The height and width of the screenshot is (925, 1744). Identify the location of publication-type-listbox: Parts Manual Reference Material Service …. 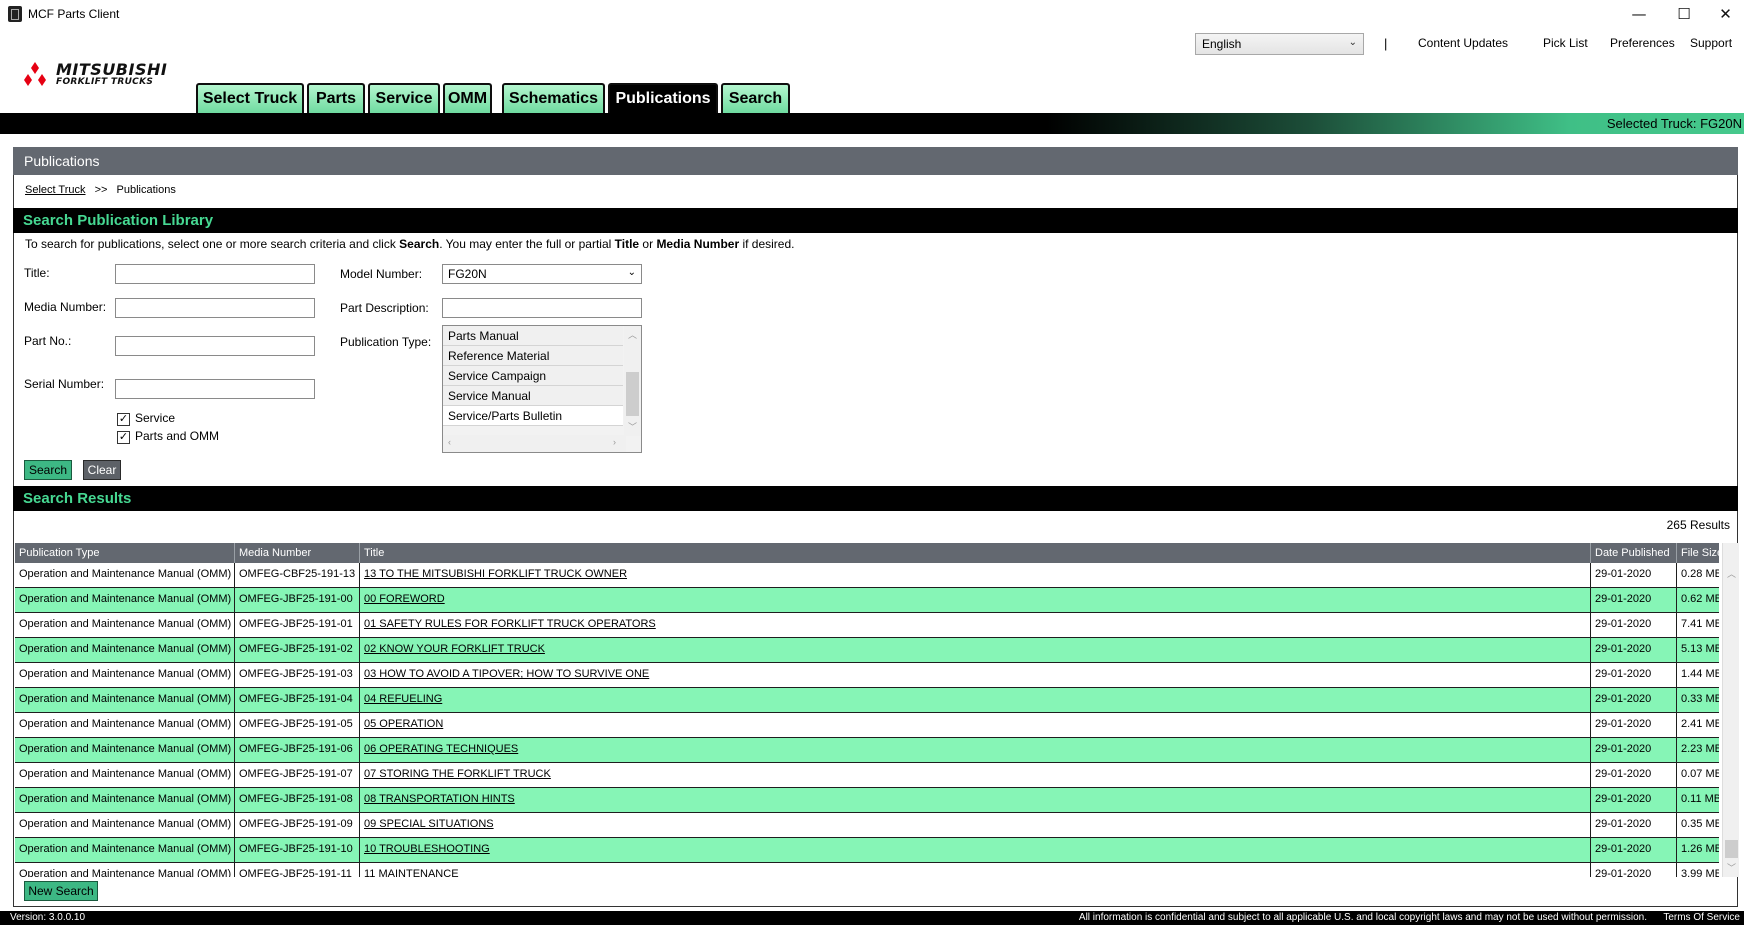
(542, 389).